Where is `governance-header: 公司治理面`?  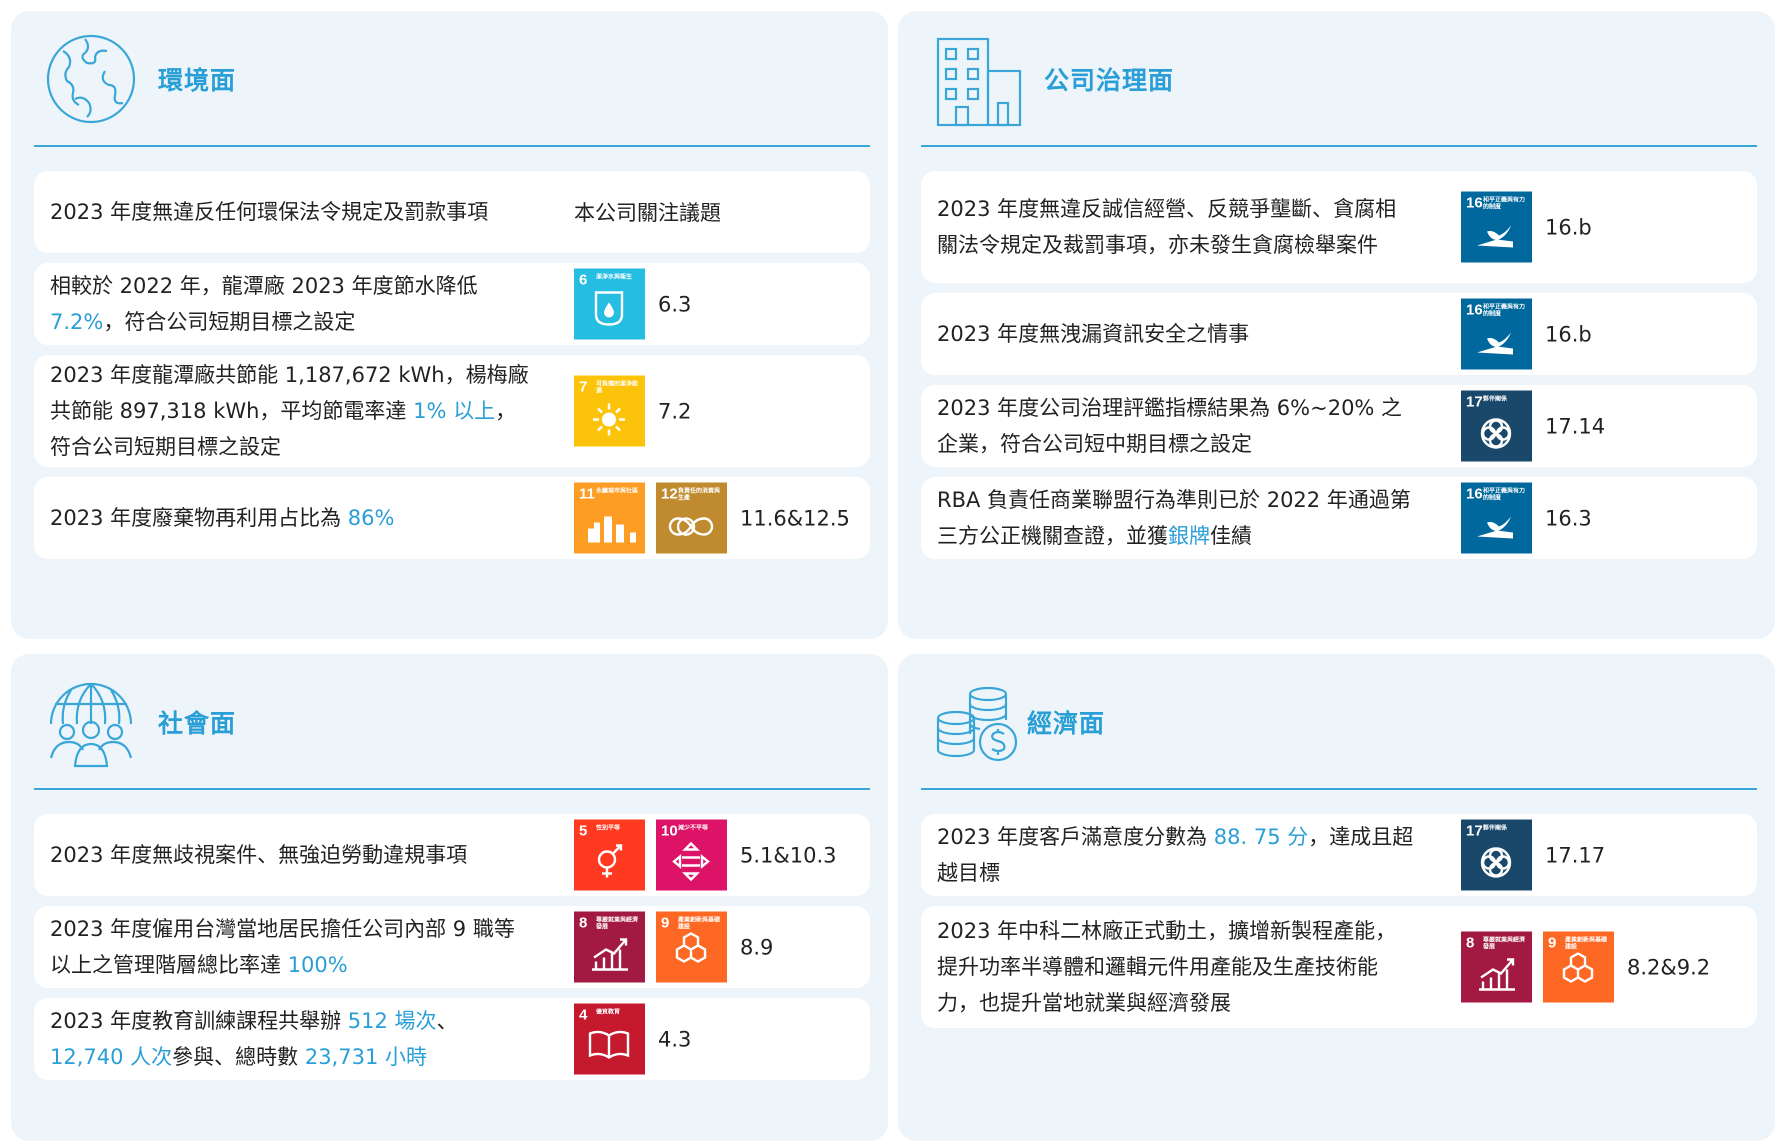 governance-header: 公司治理面 is located at coordinates (1336, 79).